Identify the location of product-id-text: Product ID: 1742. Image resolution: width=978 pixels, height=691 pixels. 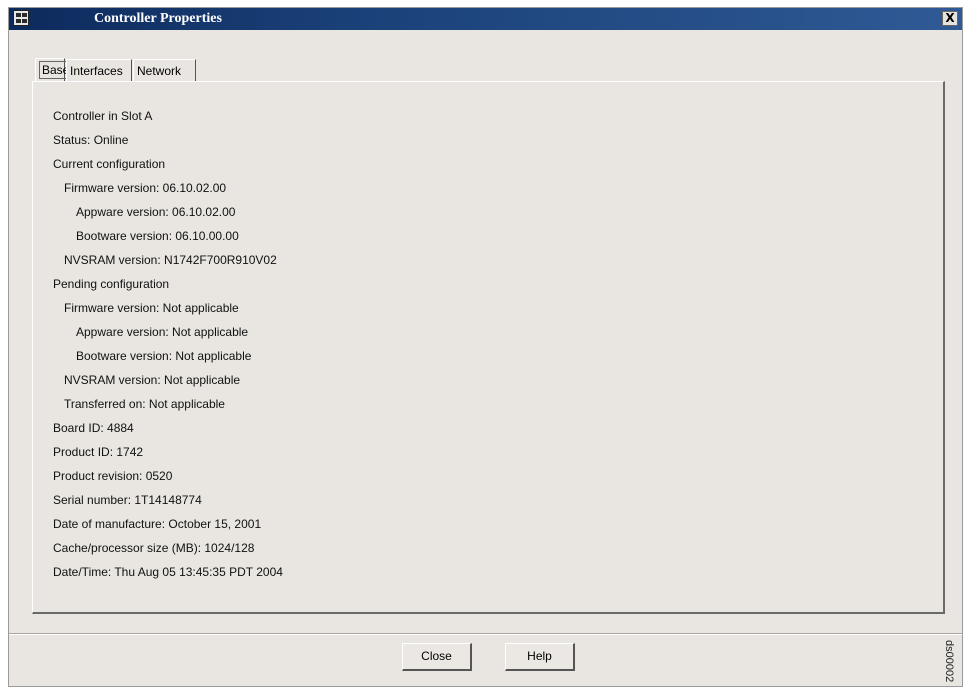
(98, 452).